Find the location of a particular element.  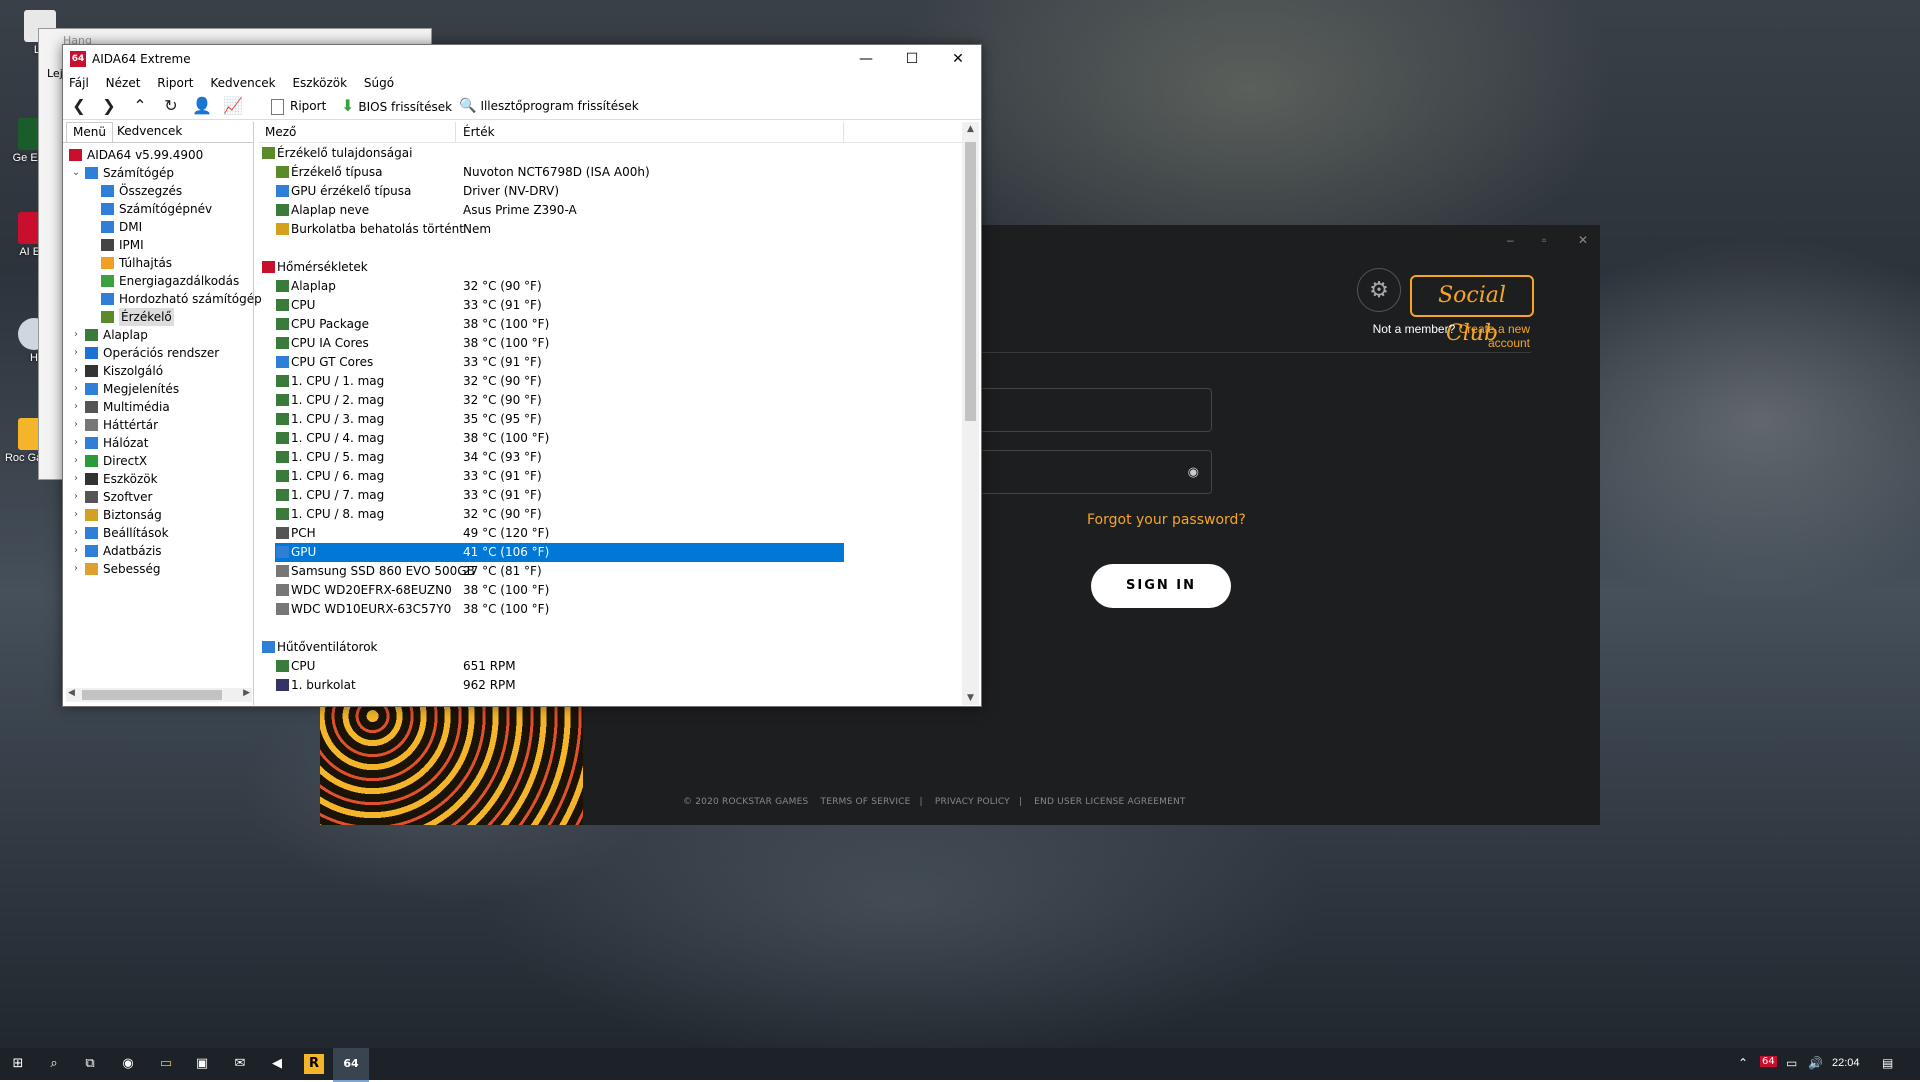

sc-close-button: ✕ is located at coordinates (1583, 240).